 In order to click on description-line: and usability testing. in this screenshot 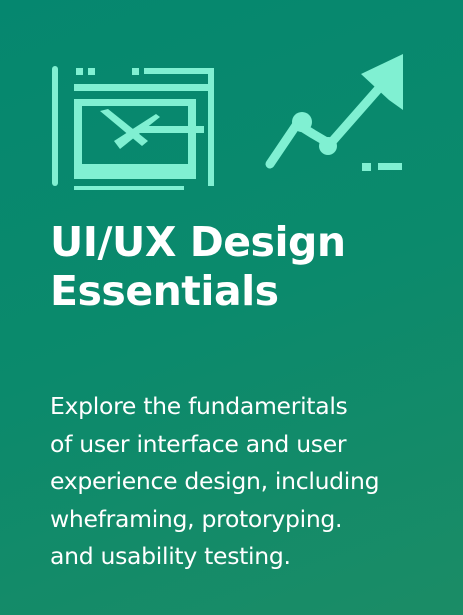, I will do `click(170, 556)`.